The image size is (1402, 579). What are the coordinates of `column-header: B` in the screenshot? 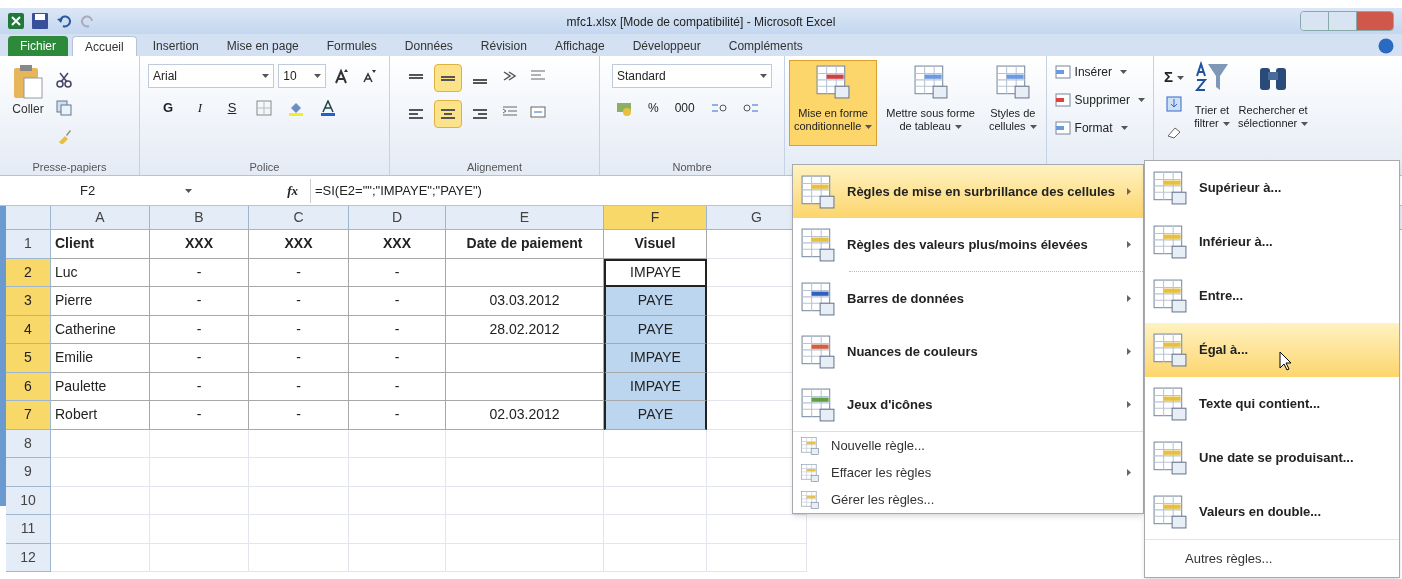 It's located at (199, 217).